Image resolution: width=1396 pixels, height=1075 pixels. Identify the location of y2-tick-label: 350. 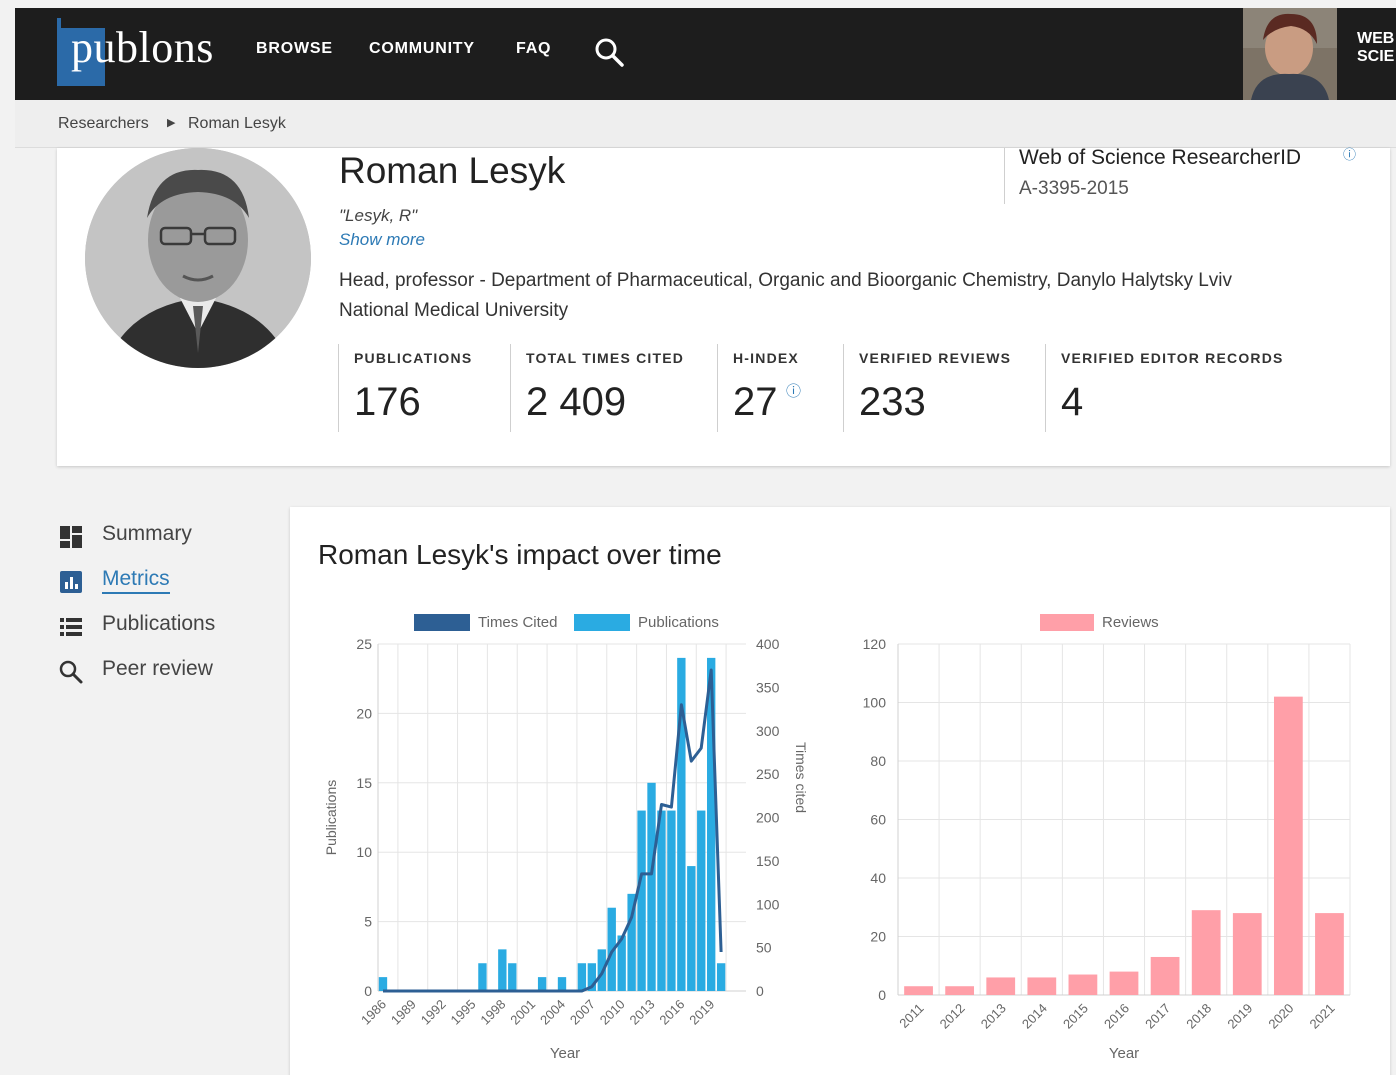
(768, 687).